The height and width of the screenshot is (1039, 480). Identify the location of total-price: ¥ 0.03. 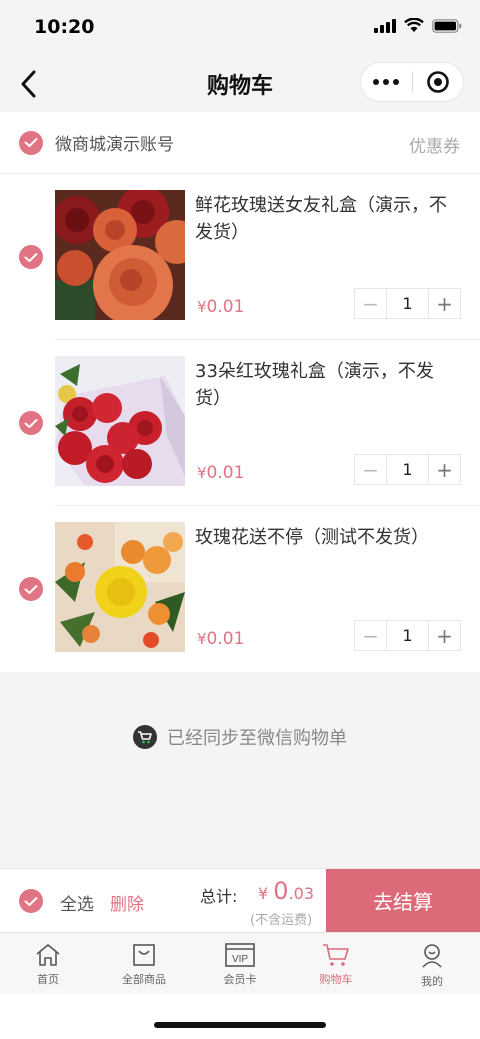
(286, 891).